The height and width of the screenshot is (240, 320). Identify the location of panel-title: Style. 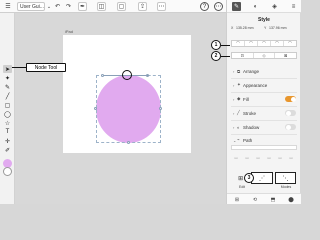
(264, 20).